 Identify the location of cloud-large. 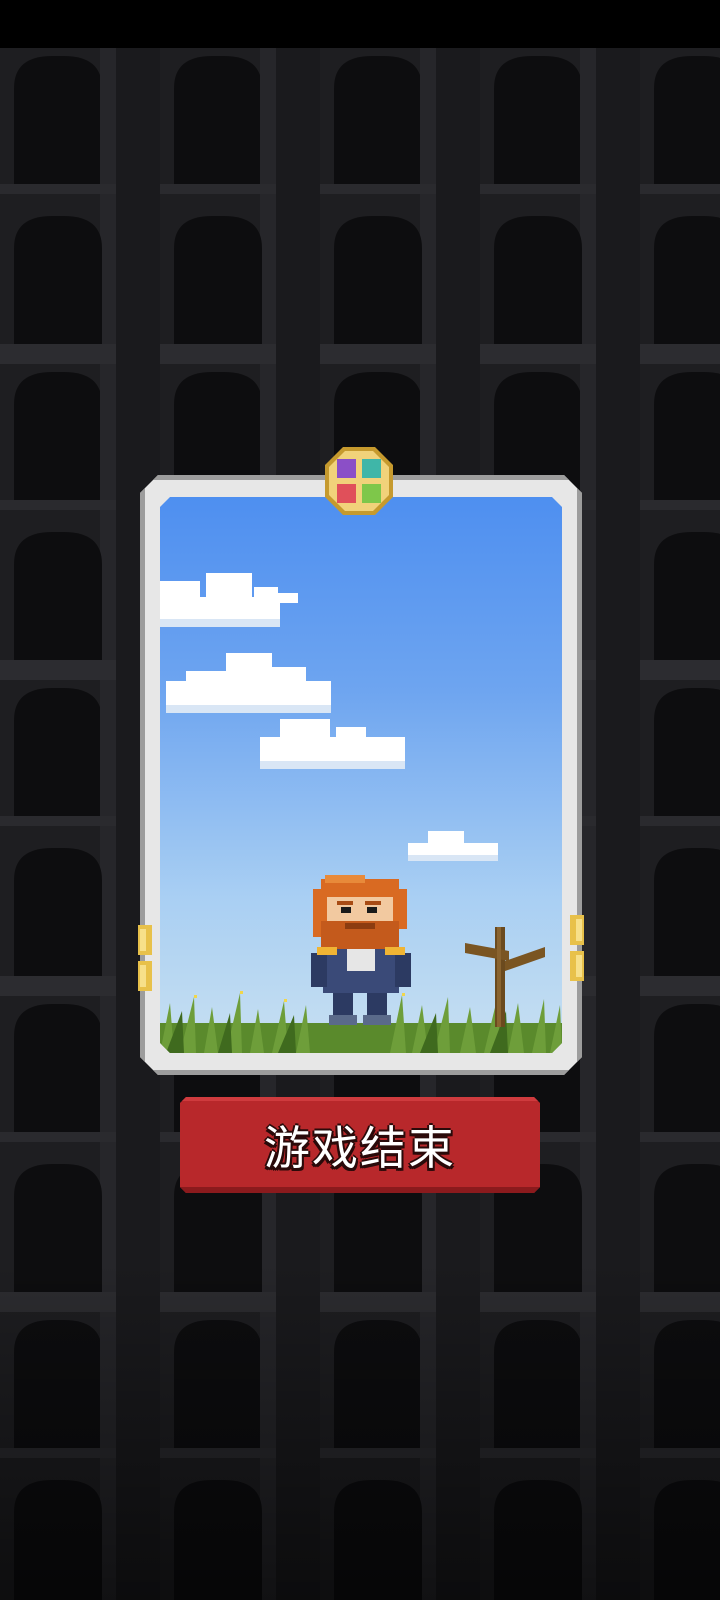
(230, 597).